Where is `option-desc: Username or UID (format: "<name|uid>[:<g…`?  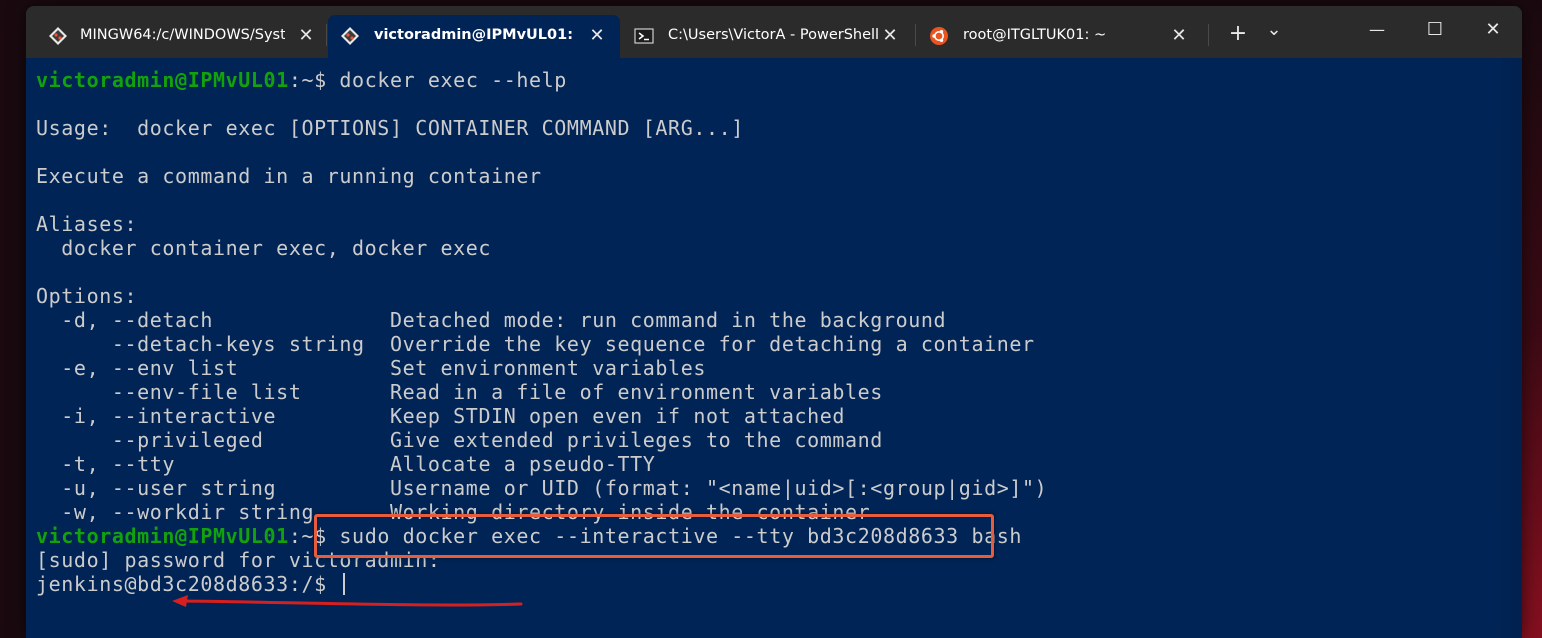 option-desc: Username or UID (format: "<name|uid>[:<g… is located at coordinates (718, 488).